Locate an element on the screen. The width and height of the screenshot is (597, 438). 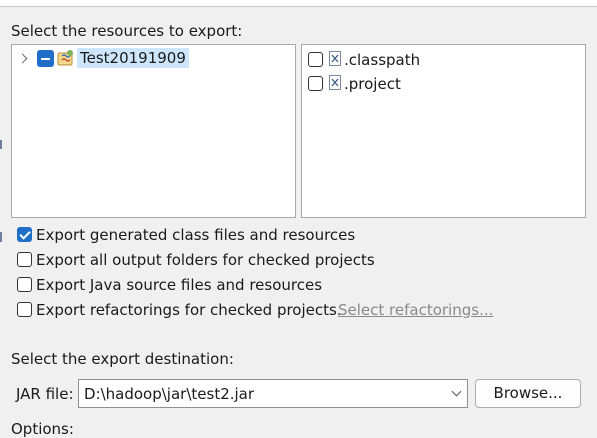
project-file-checkbox is located at coordinates (315, 83).